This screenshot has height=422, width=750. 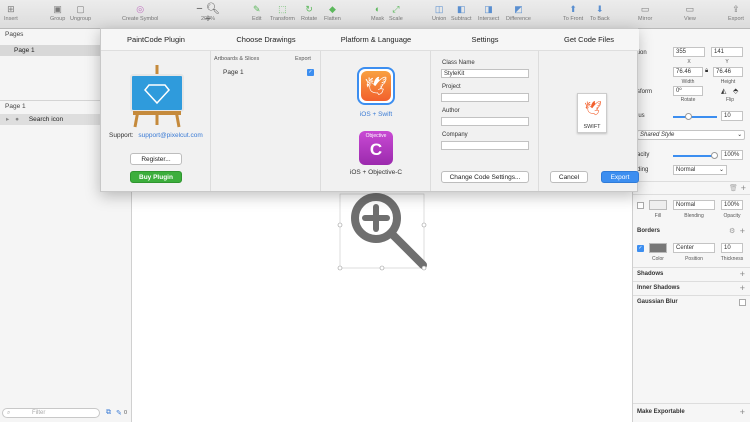 I want to click on mask-button: ◐ Mask, so click(x=377, y=13).